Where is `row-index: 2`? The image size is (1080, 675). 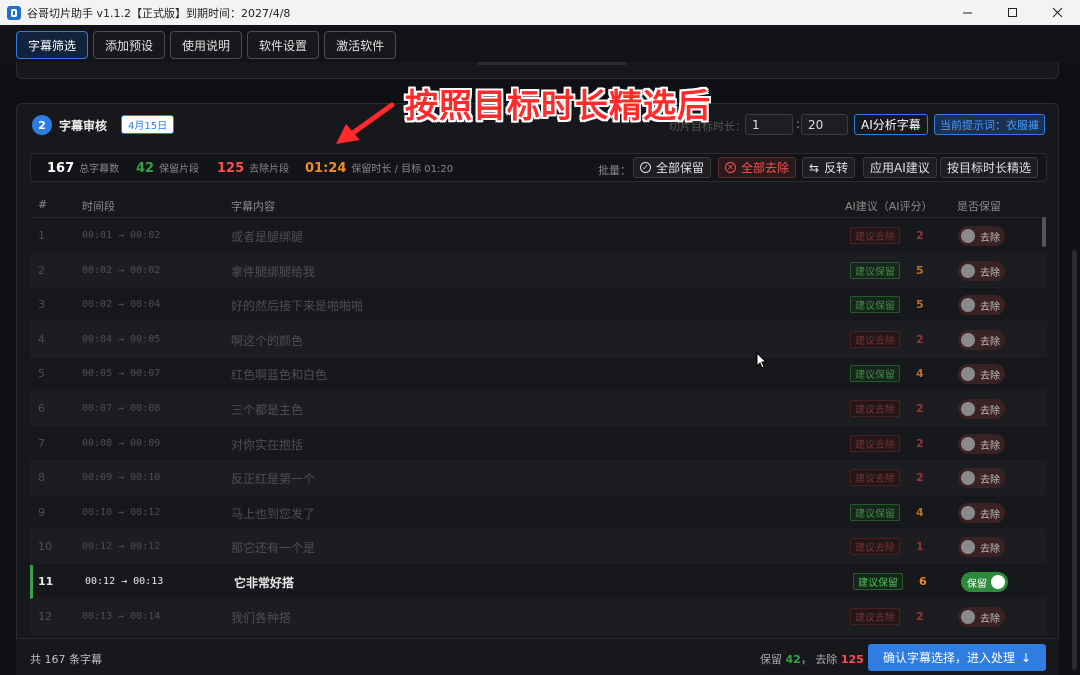
row-index: 2 is located at coordinates (41, 270).